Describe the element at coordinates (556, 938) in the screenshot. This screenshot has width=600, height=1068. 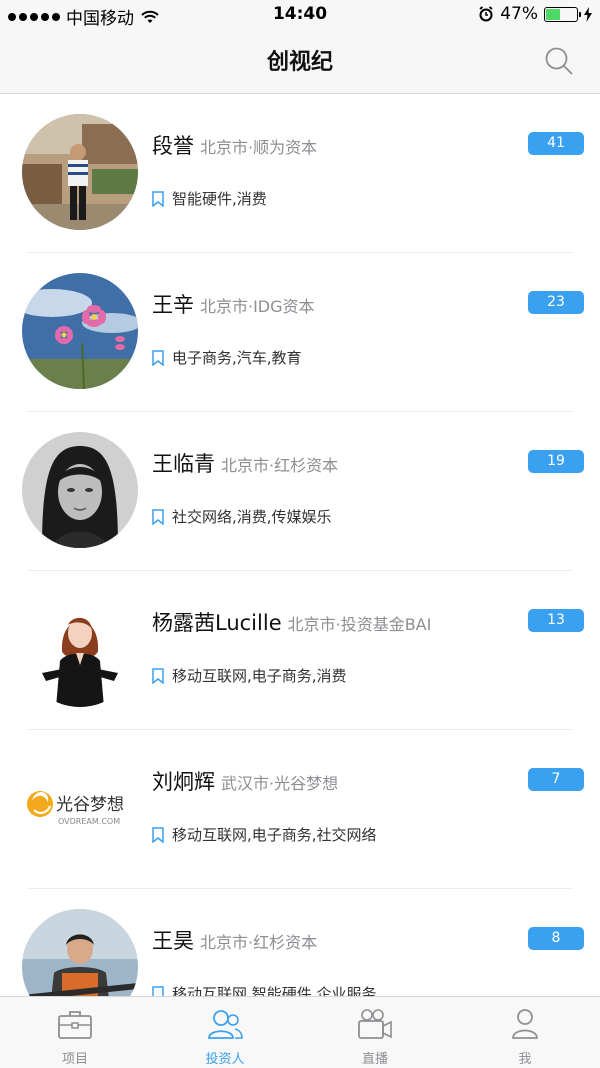
I see `count-badge: 8` at that location.